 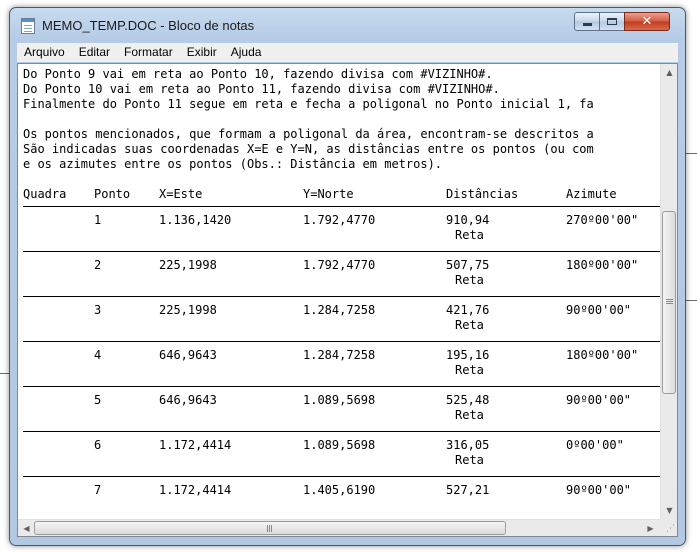 I want to click on header-x: X=Este, so click(x=181, y=194).